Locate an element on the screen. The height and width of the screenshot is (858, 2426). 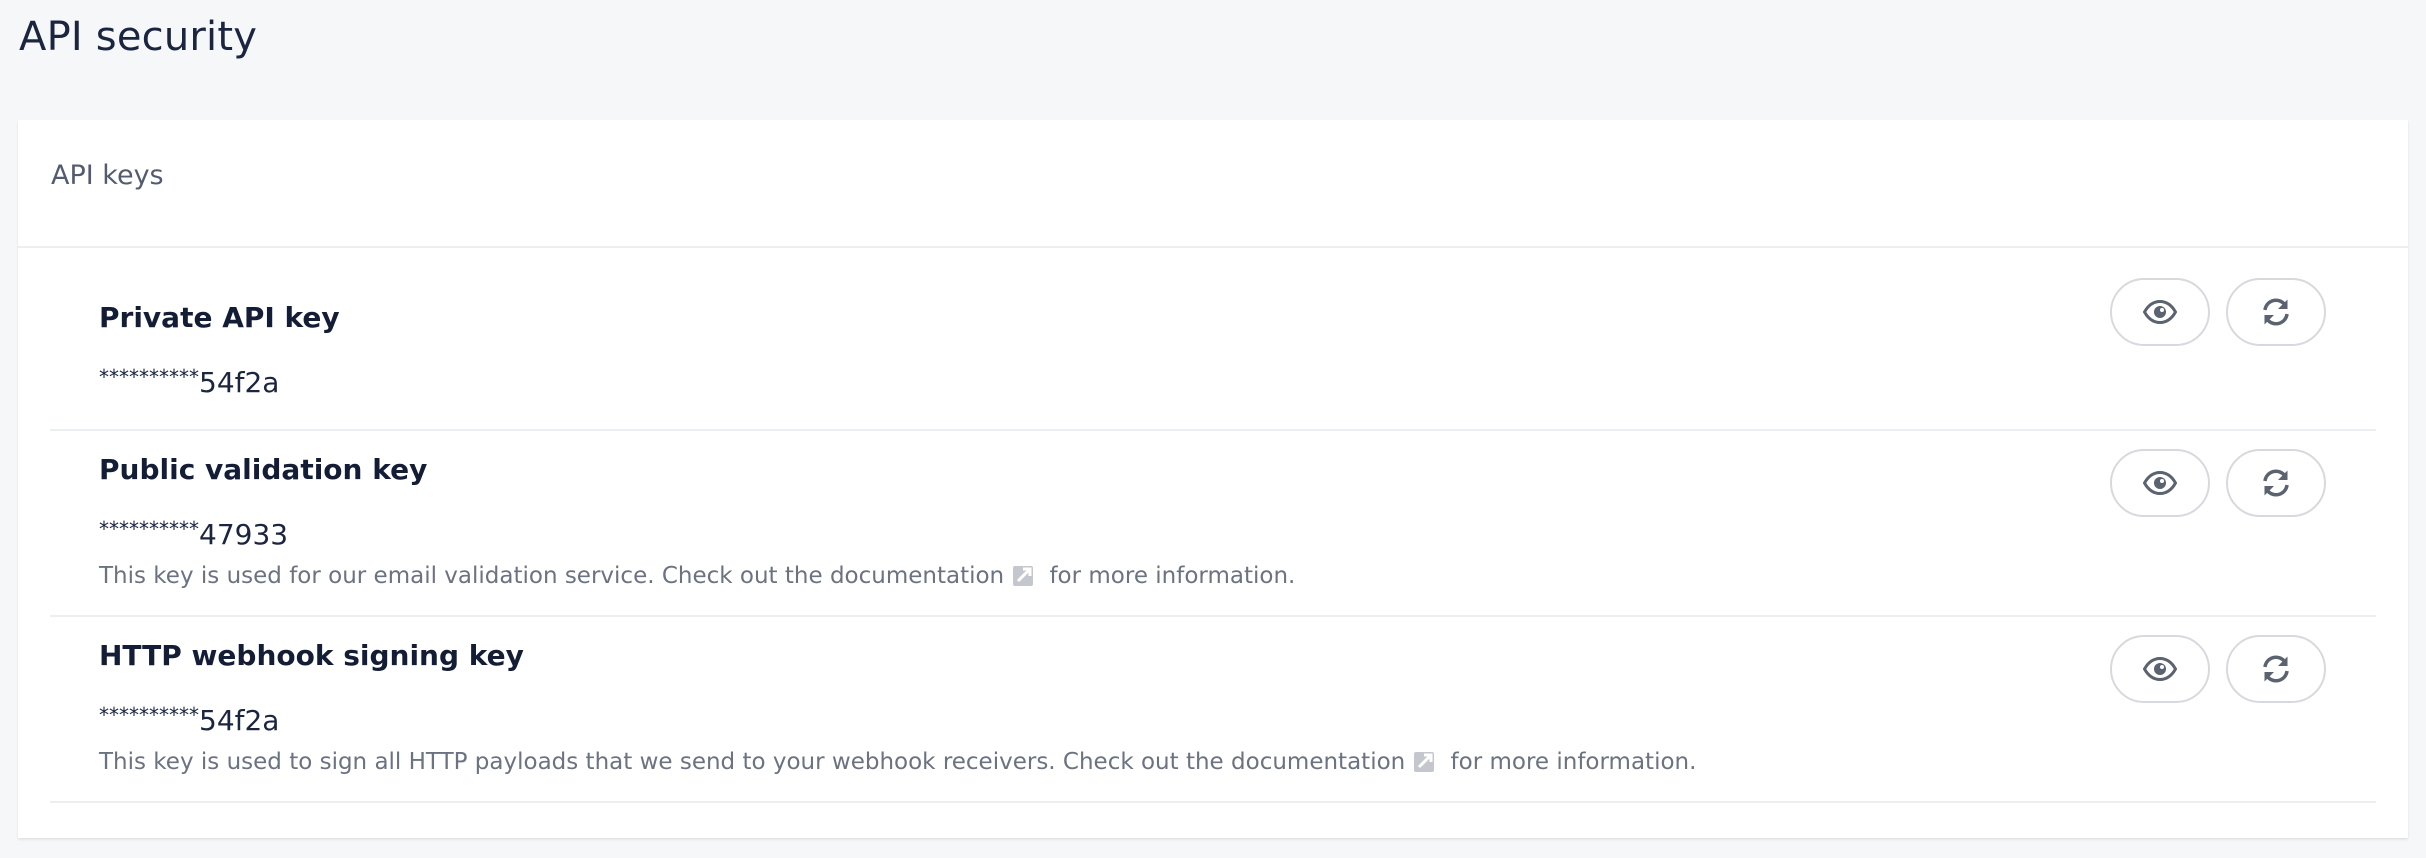
key-suffix: 47933 is located at coordinates (244, 534).